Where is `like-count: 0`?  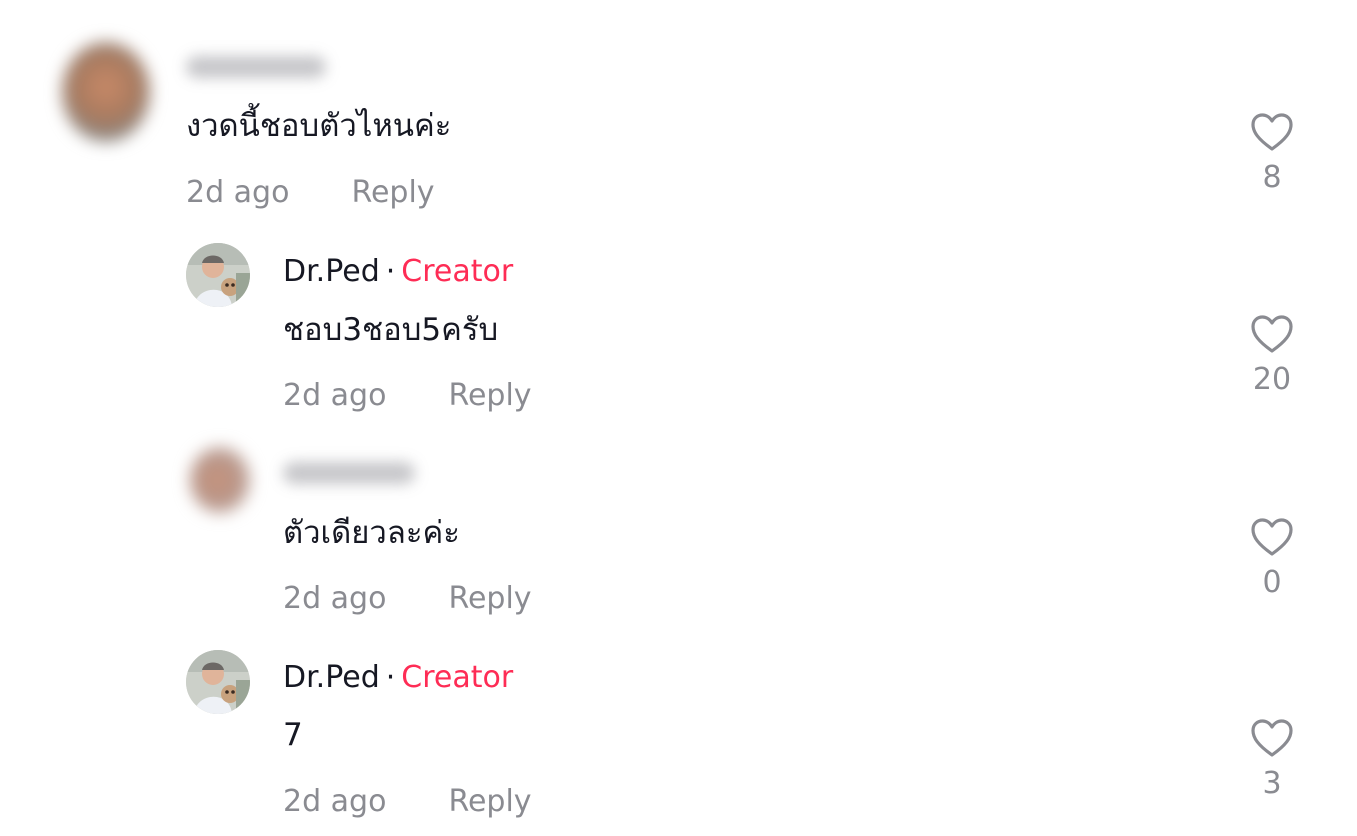 like-count: 0 is located at coordinates (1272, 582).